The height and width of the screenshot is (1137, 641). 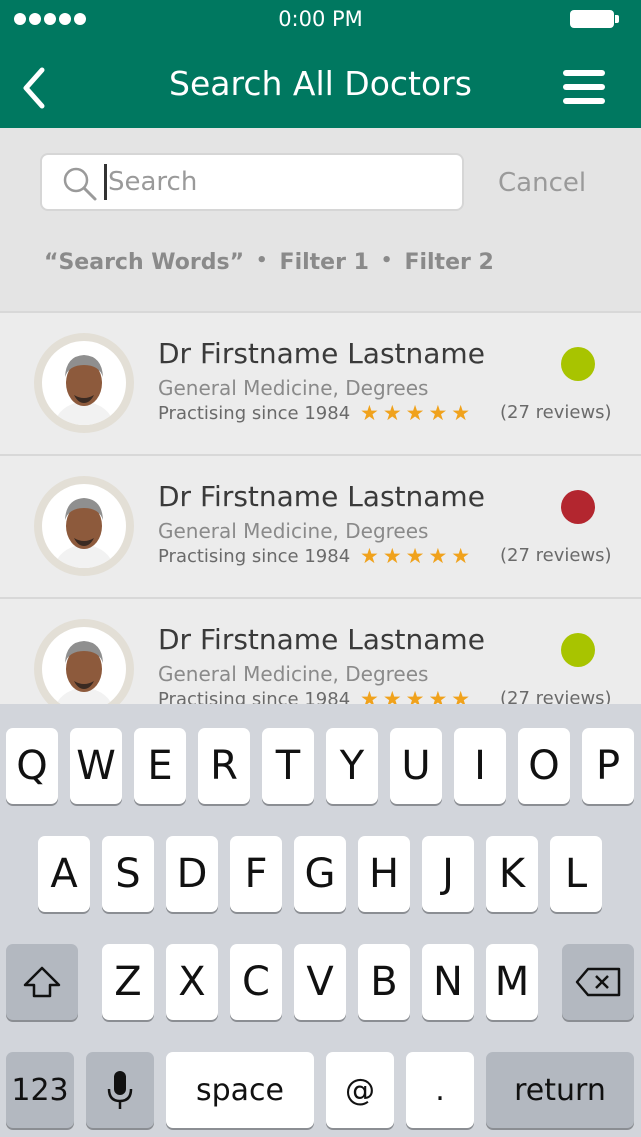 What do you see at coordinates (105, 182) in the screenshot?
I see `text-caret` at bounding box center [105, 182].